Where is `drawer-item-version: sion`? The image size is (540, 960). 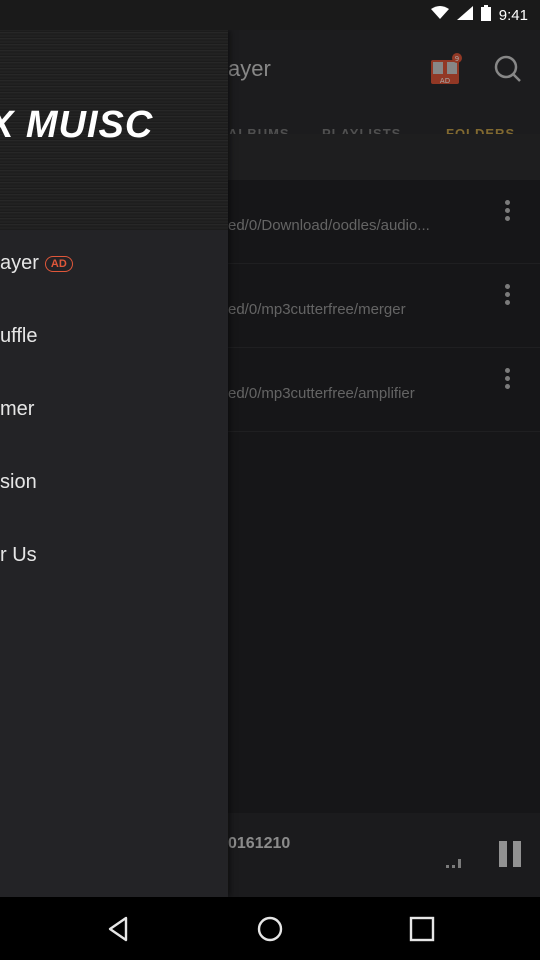
drawer-item-version: sion is located at coordinates (114, 485).